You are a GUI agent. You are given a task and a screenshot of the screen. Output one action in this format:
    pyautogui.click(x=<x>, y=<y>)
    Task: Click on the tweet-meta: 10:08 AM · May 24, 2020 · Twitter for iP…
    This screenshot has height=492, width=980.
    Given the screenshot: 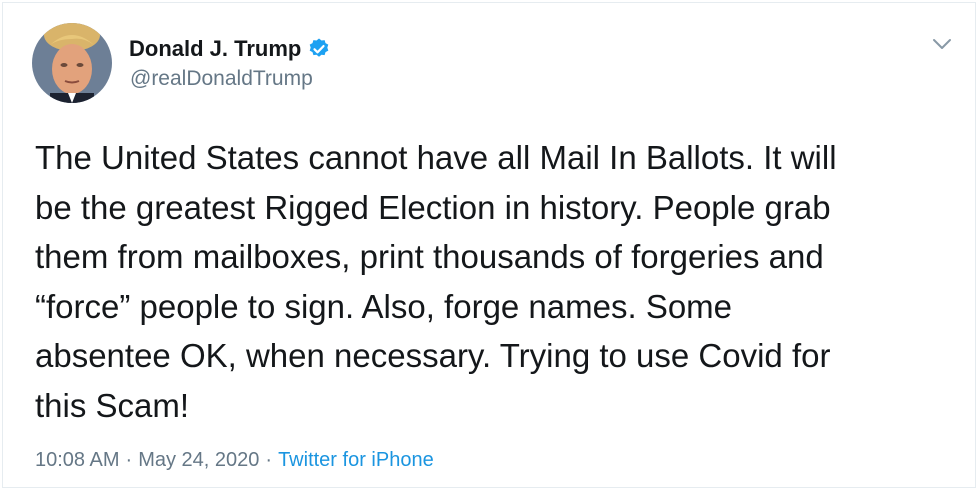 What is the action you would take?
    pyautogui.click(x=234, y=460)
    